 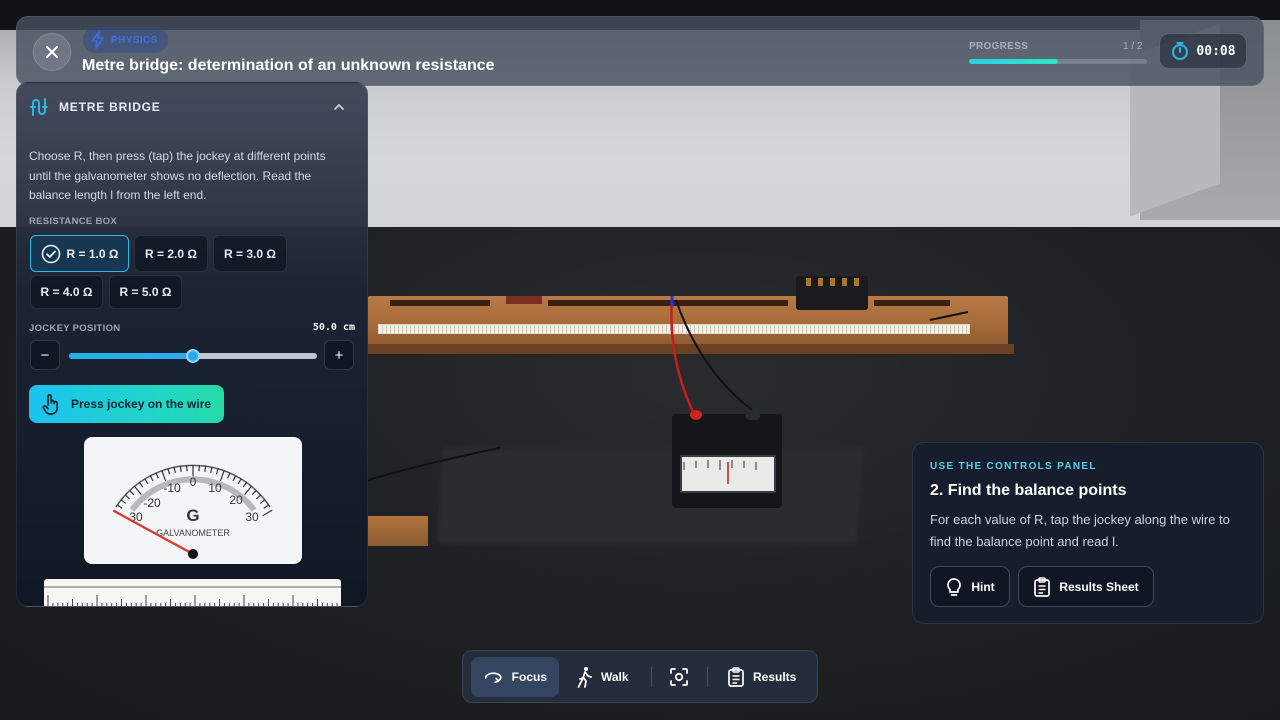 I want to click on walk-mode-button: Walk, so click(x=605, y=677).